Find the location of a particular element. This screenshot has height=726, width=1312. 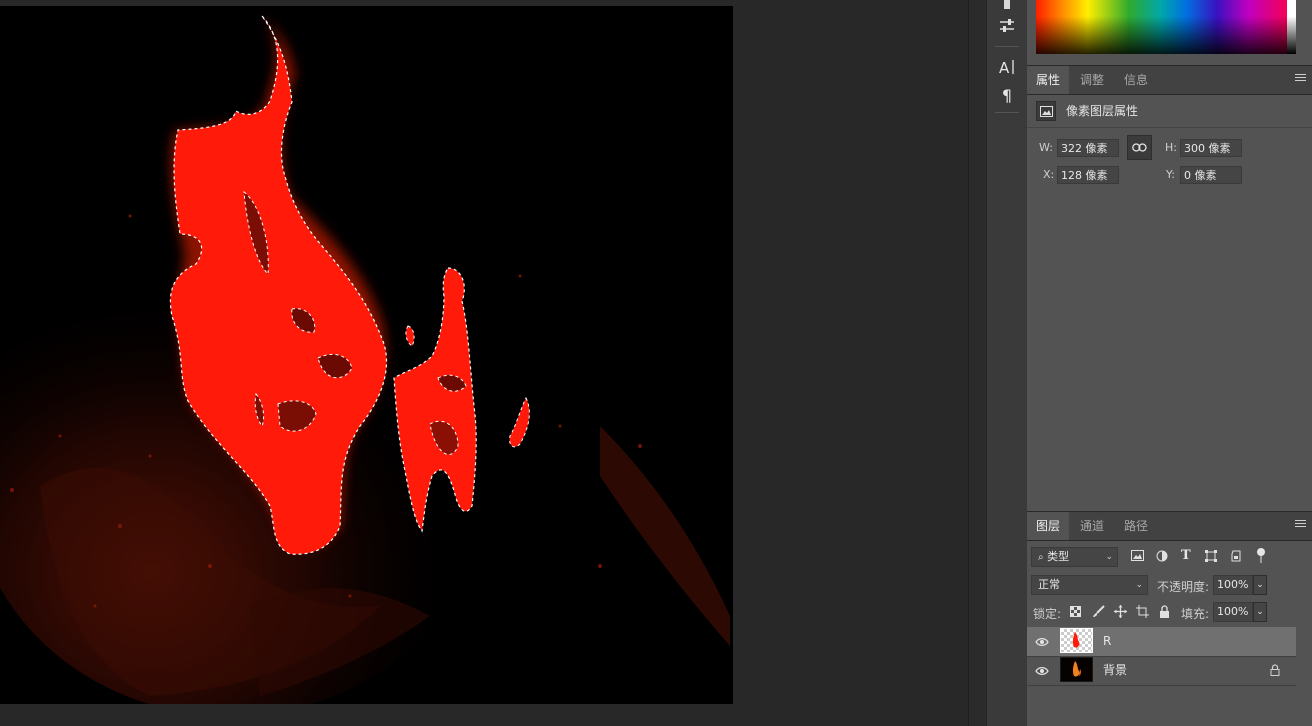

layers-scrollbar is located at coordinates (1304, 677).